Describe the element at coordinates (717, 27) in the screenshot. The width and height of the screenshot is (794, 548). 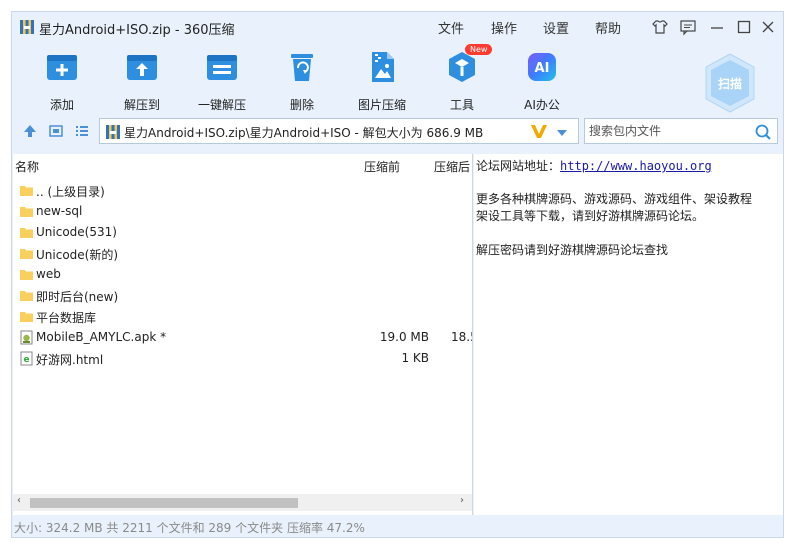
I see `minimize-icon` at that location.